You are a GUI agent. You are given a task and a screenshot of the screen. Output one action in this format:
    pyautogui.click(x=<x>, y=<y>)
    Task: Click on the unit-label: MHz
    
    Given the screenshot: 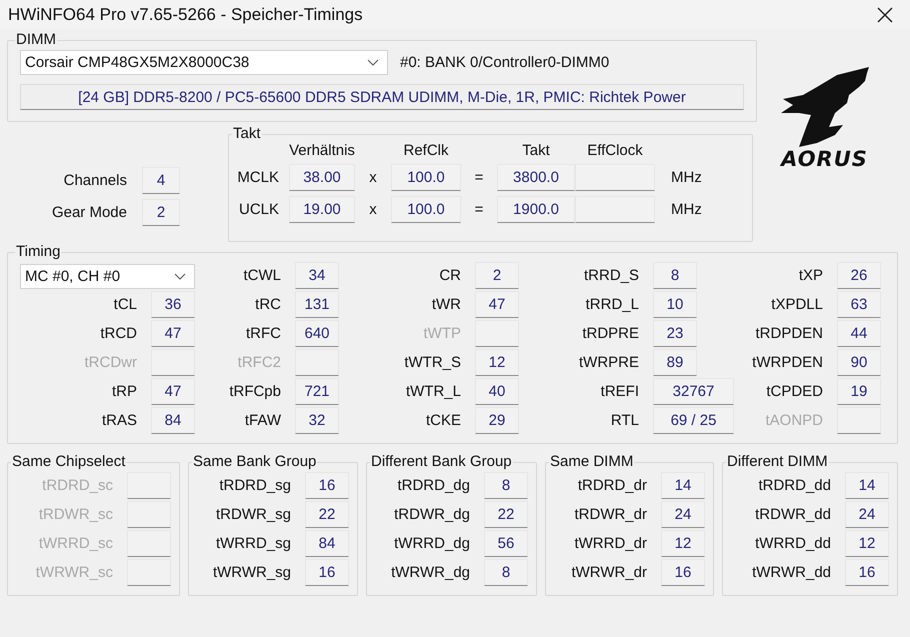 What is the action you would take?
    pyautogui.click(x=686, y=177)
    